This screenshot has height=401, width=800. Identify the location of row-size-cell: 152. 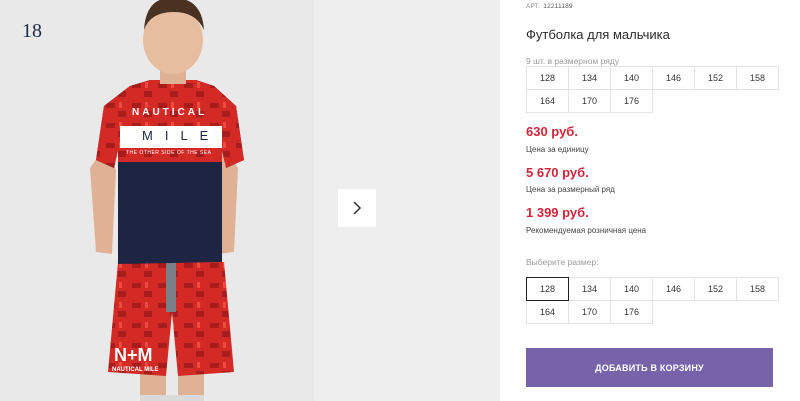
(715, 78).